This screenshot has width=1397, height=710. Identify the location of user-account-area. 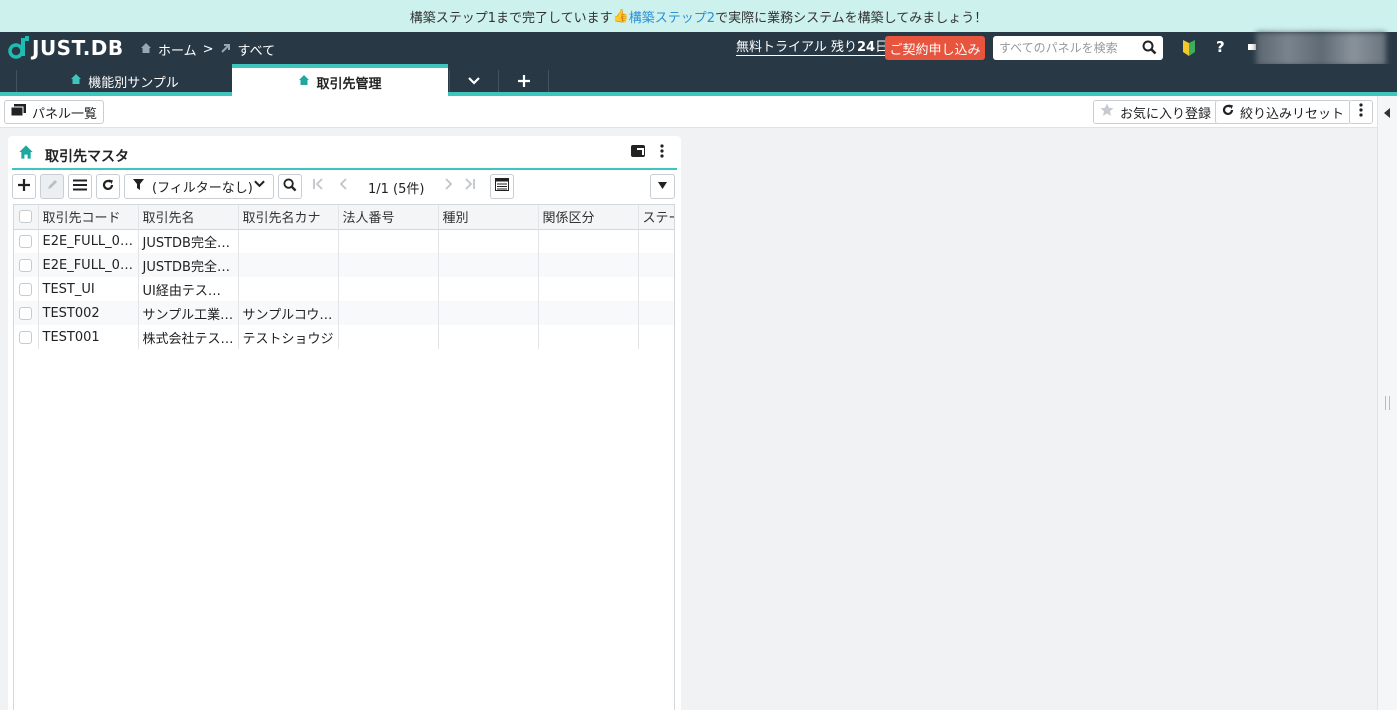
(1321, 49).